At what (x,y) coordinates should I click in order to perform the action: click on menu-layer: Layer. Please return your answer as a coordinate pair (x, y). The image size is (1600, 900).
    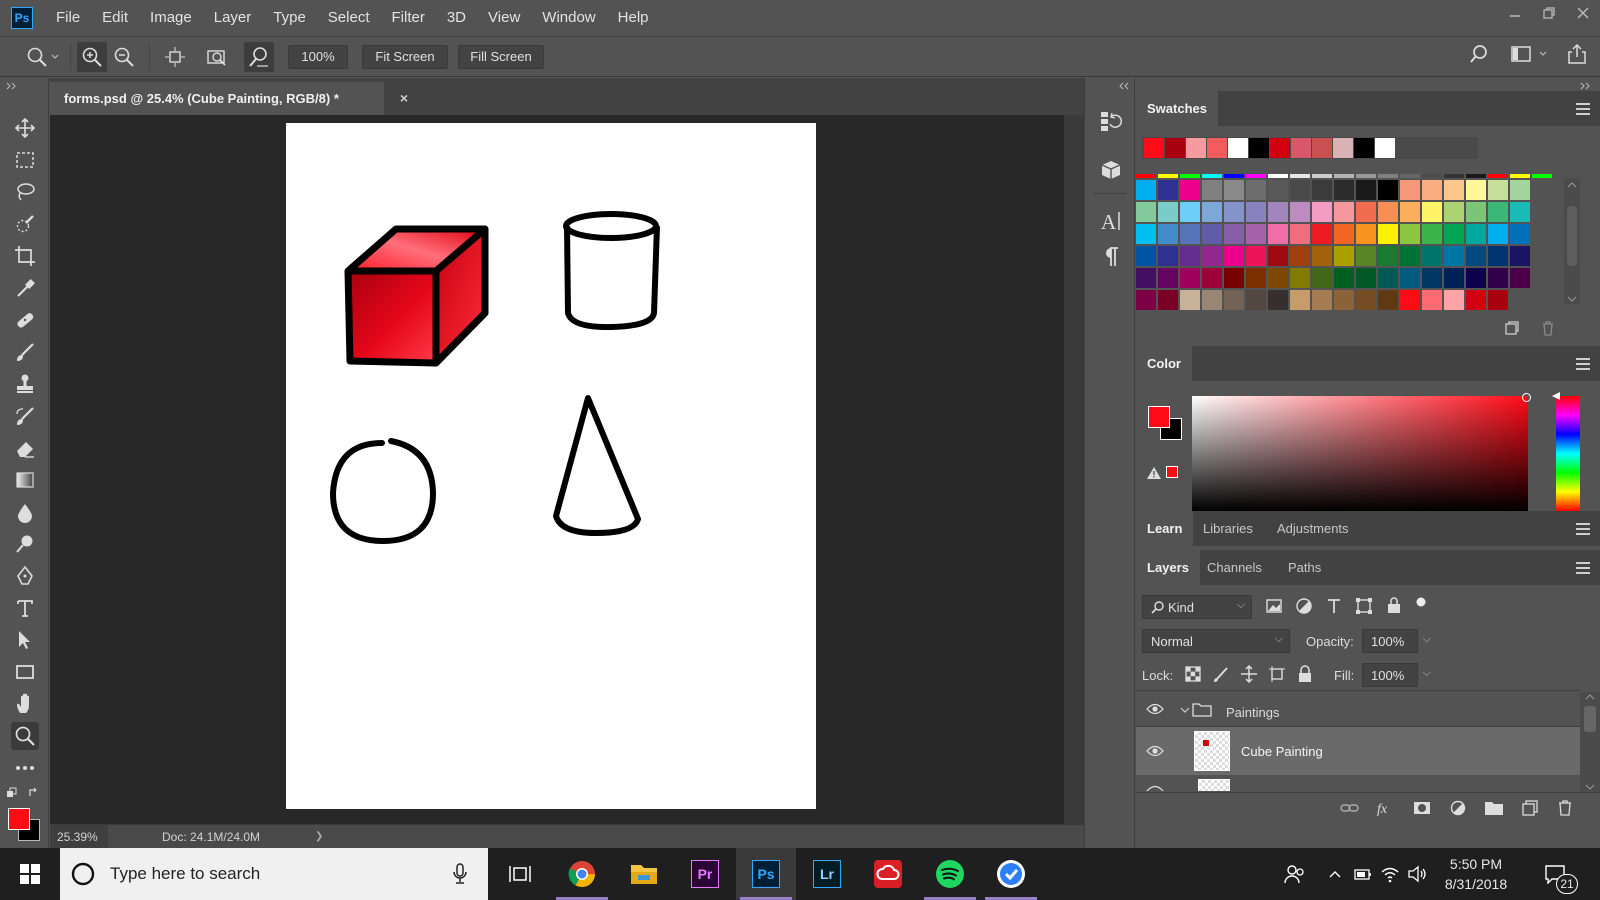
    Looking at the image, I should click on (233, 17).